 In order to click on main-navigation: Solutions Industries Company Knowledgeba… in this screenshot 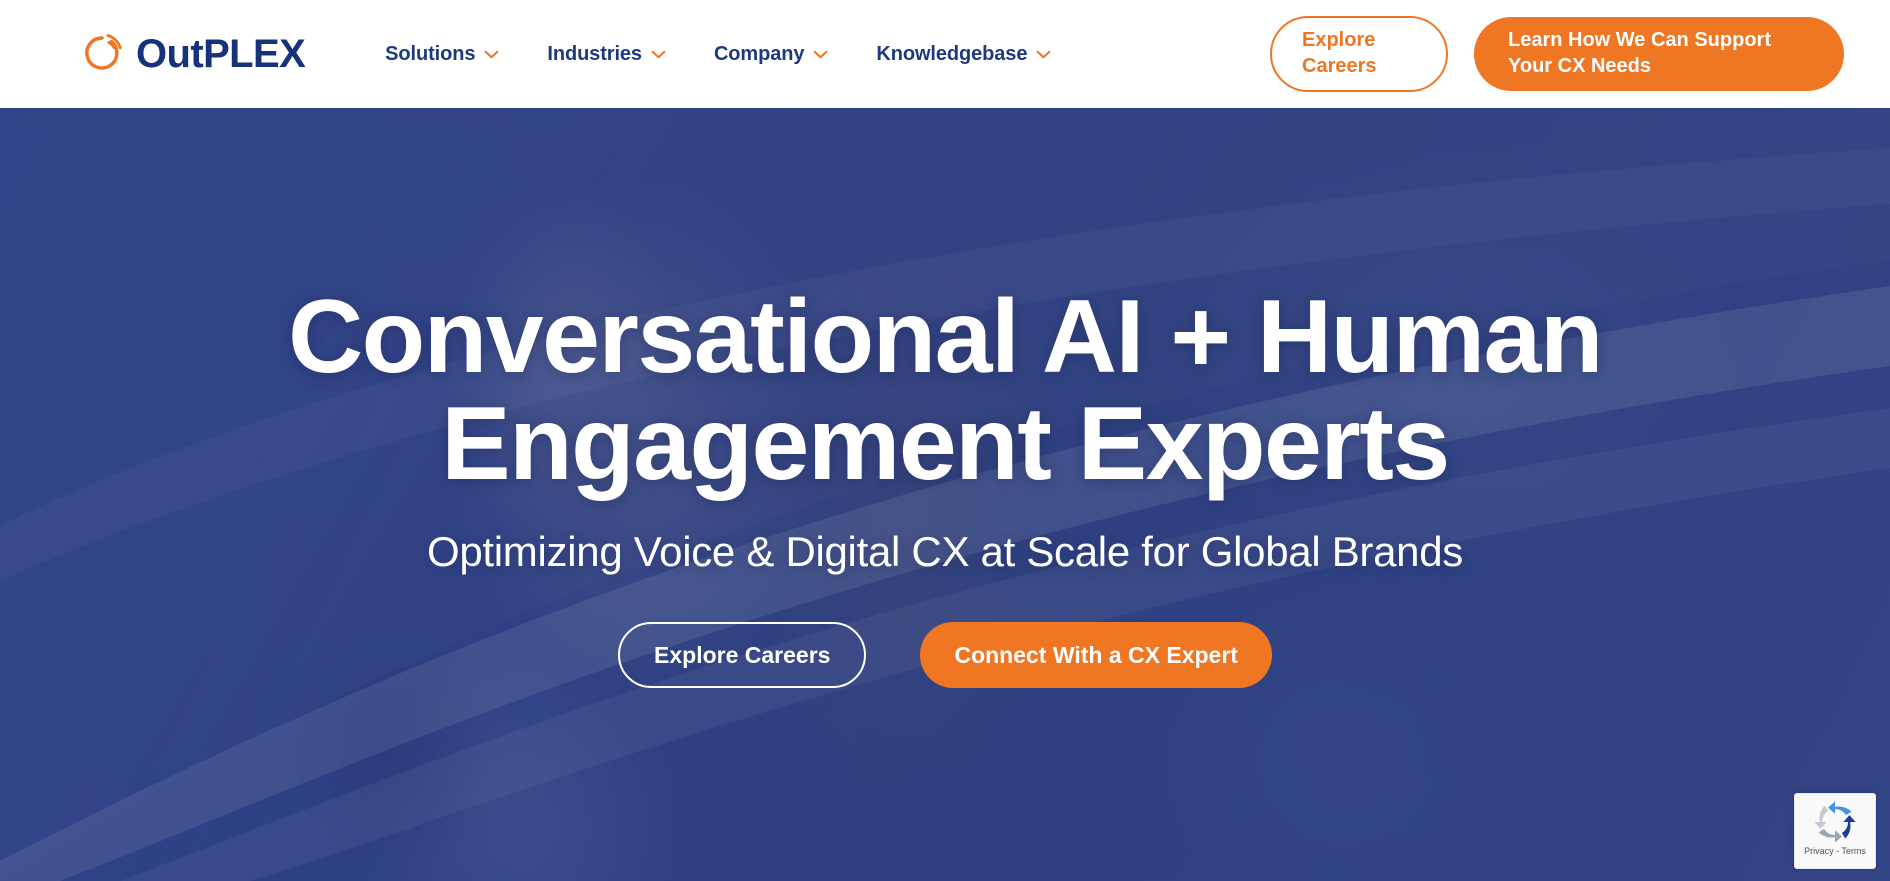, I will do `click(718, 54)`.